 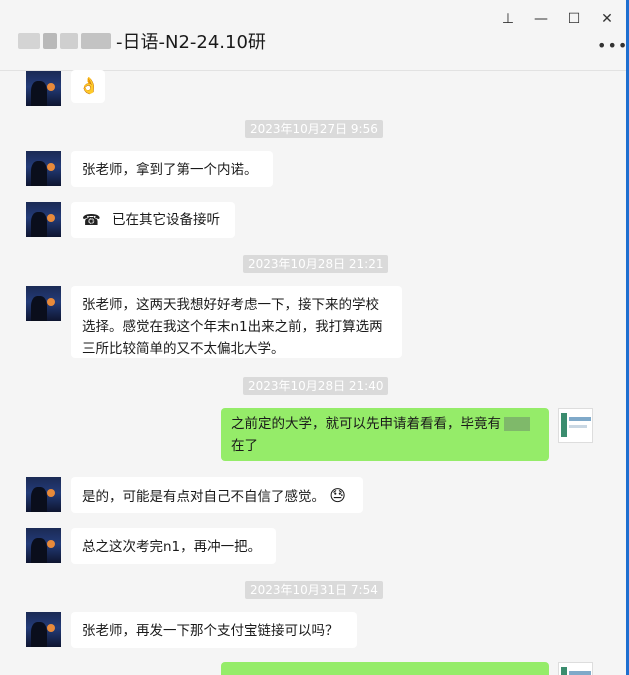 I want to click on call-record-bubble: ☎ 已在其它设备接听, so click(x=153, y=220).